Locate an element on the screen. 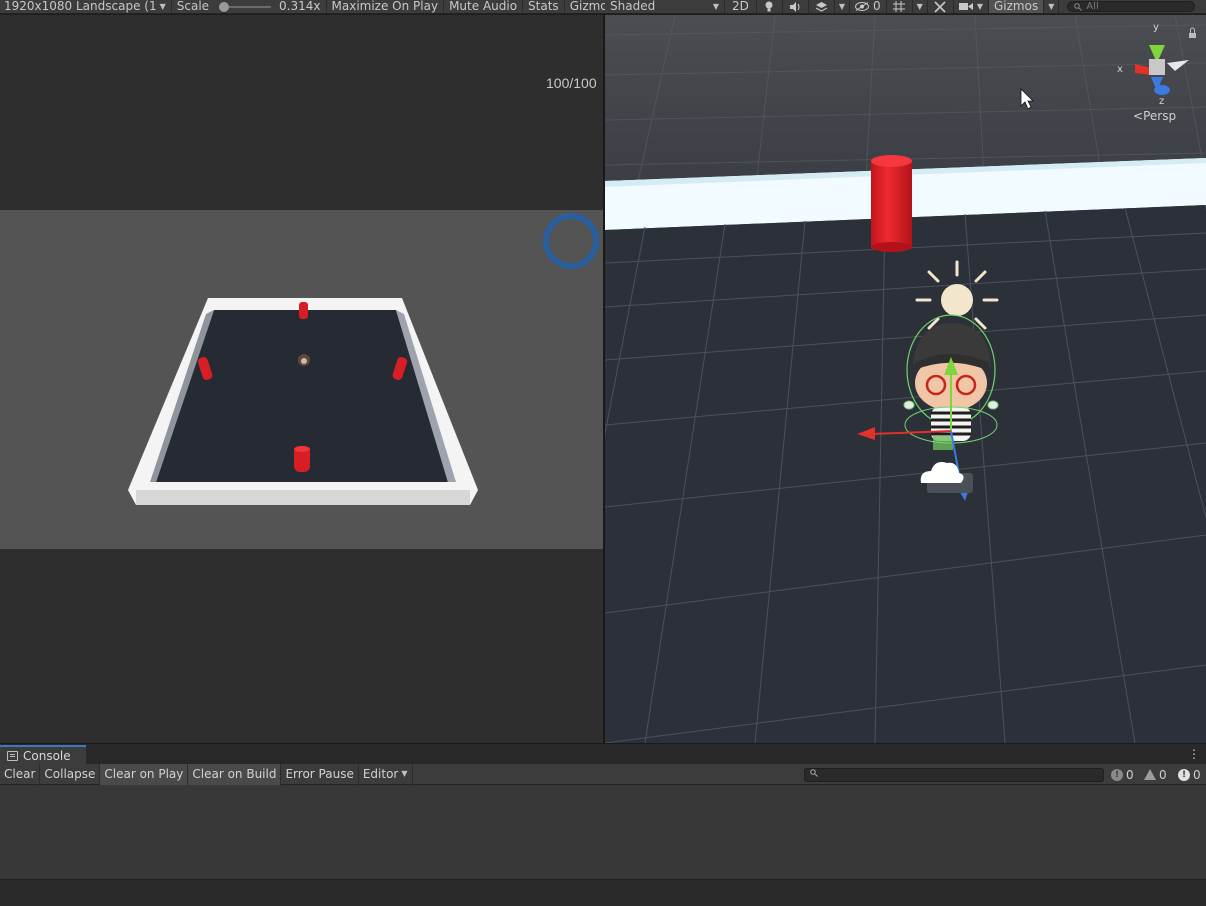 Image resolution: width=1206 pixels, height=906 pixels. mute-audio-button: Mute Audio is located at coordinates (484, 6).